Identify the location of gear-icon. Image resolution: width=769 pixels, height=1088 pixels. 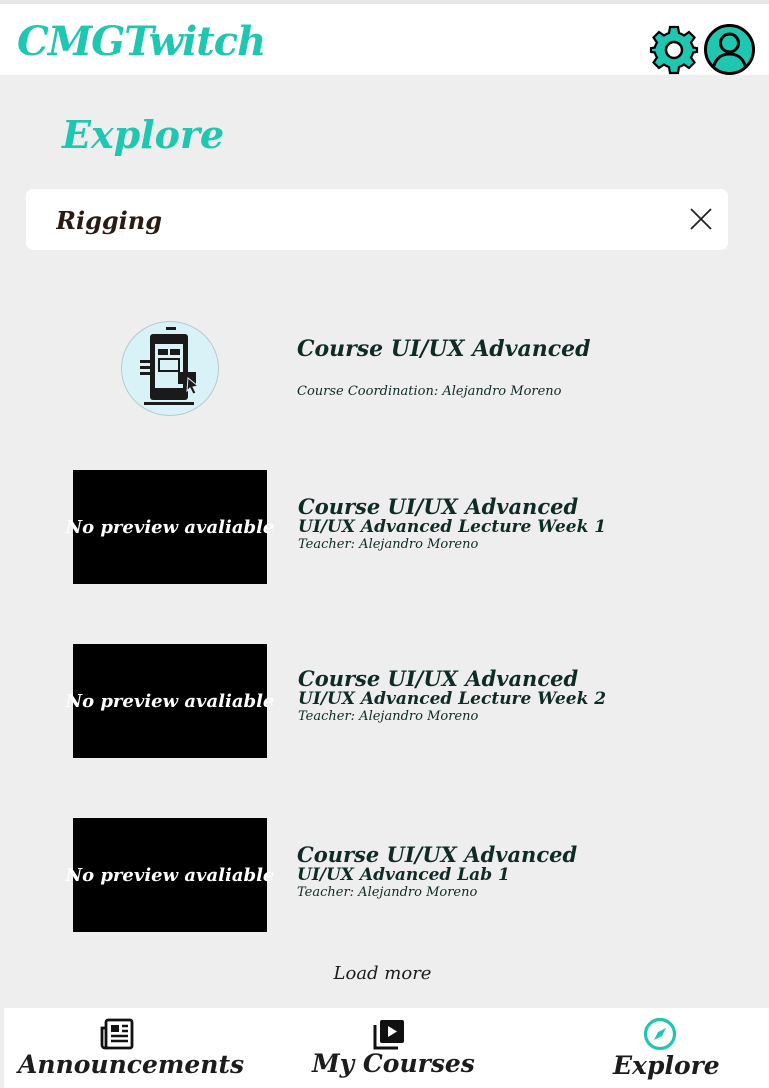
(674, 50).